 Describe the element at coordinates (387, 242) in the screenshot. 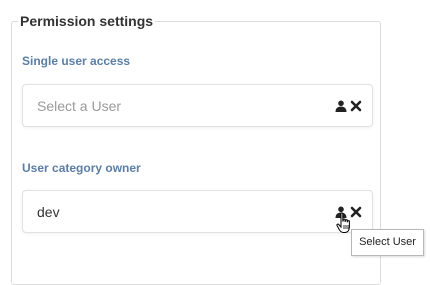

I see `select-user-tooltip: Select User` at that location.